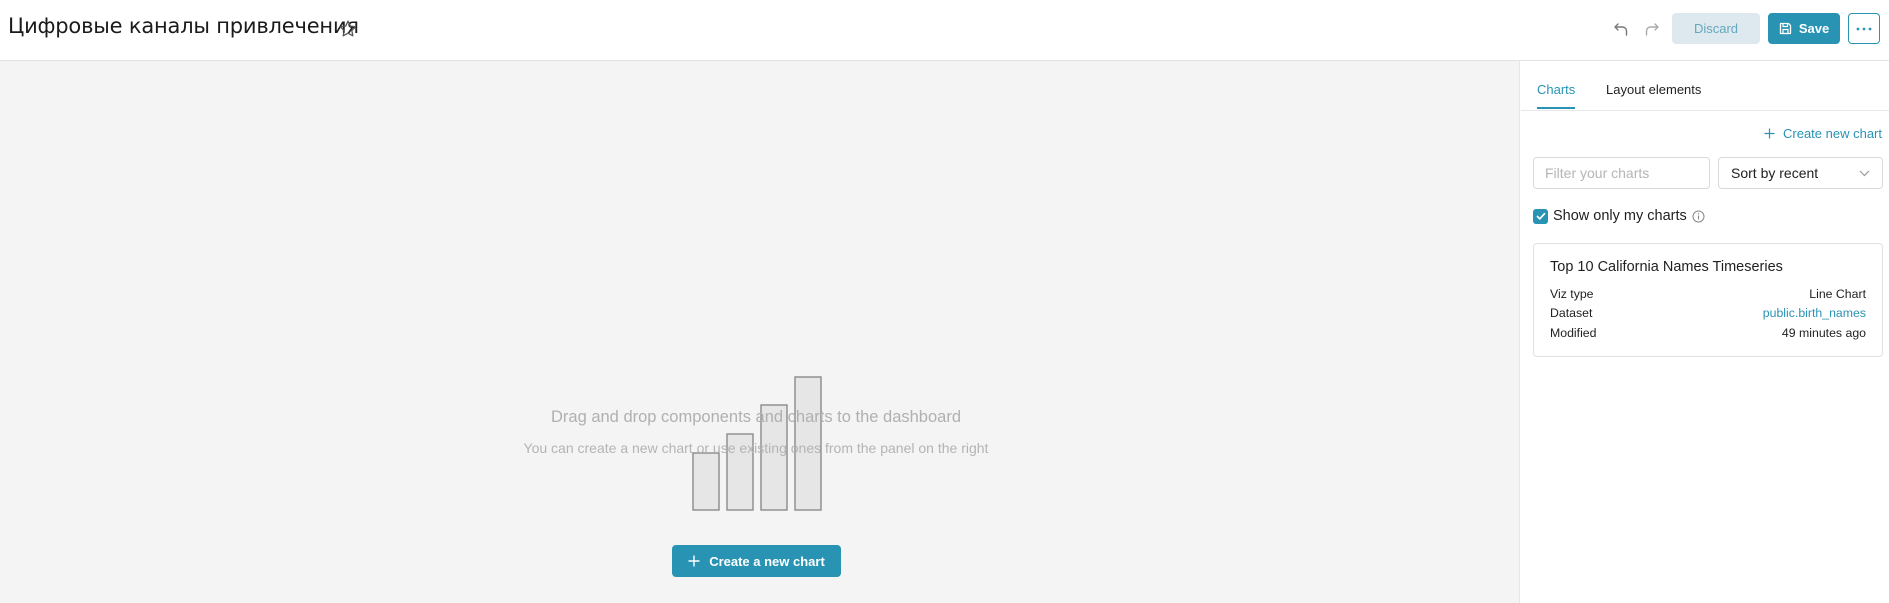  I want to click on tab-charts: Charts, so click(1556, 89).